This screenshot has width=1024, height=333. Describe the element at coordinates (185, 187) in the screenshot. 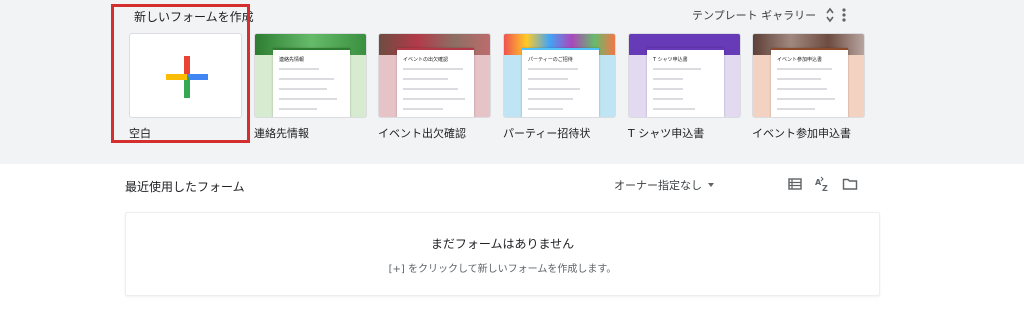

I see `recent-forms-title: 最近使用したフォーム` at that location.